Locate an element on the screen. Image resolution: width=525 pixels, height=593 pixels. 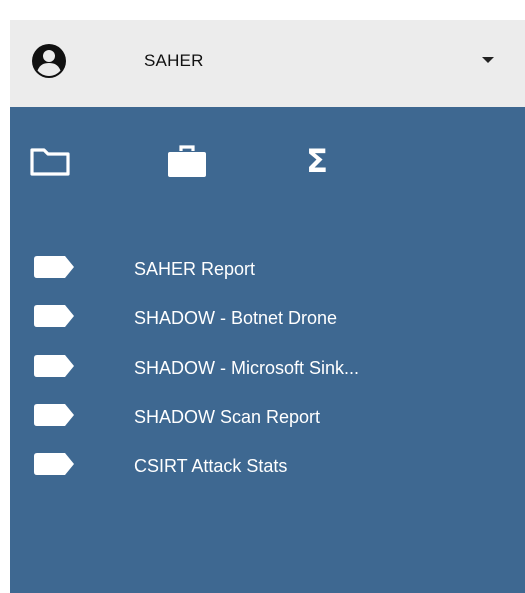
report-item: SHADOW - Botnet Drone is located at coordinates (267, 320).